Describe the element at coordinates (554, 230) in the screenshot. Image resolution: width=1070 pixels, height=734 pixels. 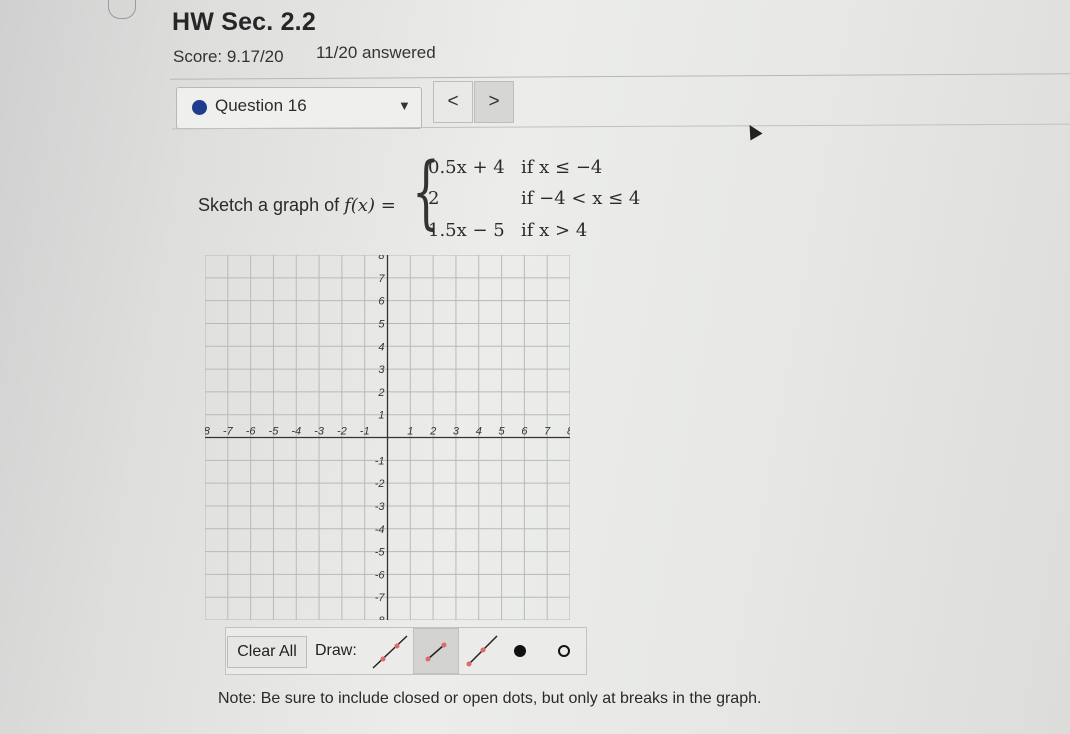
I see `piece-3-cond: if x > 4` at that location.